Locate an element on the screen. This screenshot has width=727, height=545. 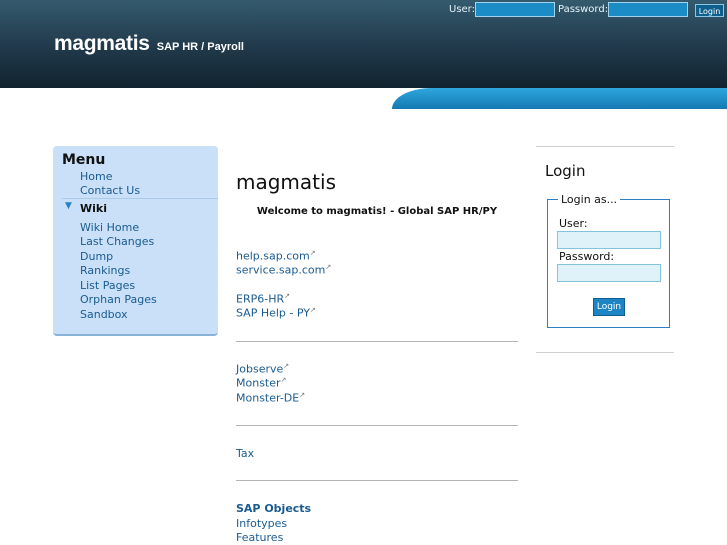
login-button: Login is located at coordinates (609, 307).